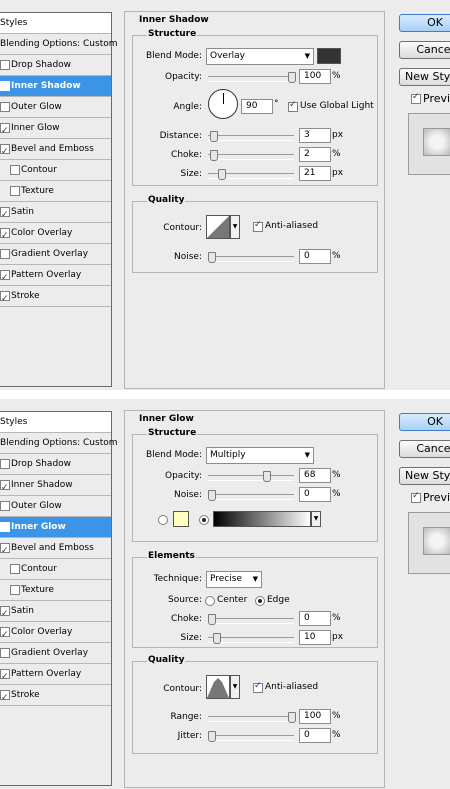  What do you see at coordinates (293, 106) in the screenshot?
I see `use-global-light-checkbox` at bounding box center [293, 106].